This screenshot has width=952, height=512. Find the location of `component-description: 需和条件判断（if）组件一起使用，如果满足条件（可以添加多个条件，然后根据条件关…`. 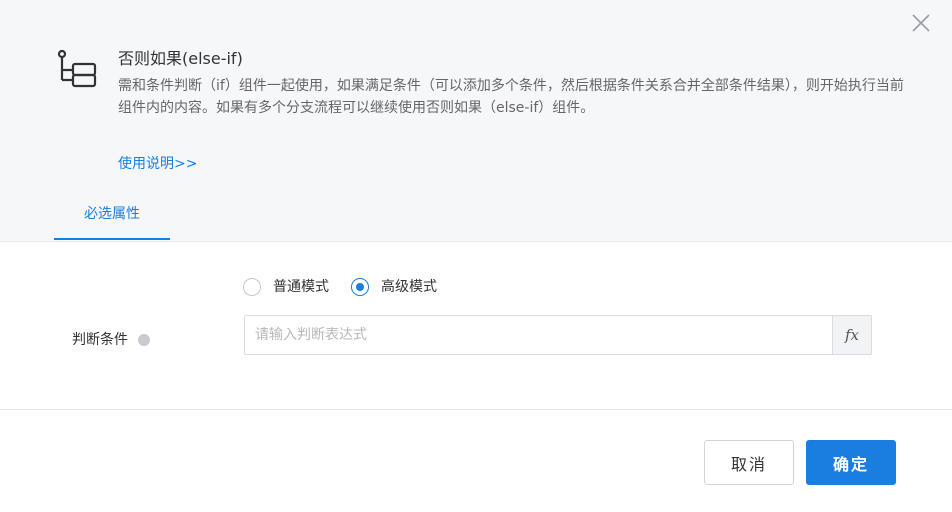

component-description: 需和条件判断（if）组件一起使用，如果满足条件（可以添加多个条件，然后根据条件关… is located at coordinates (511, 97).